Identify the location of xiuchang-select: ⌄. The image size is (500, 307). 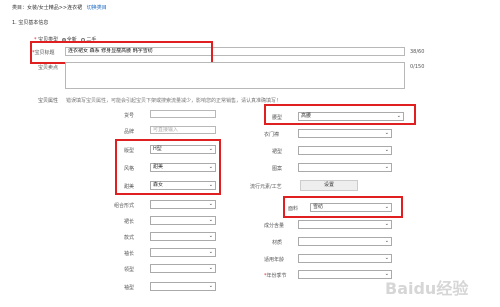
(183, 252).